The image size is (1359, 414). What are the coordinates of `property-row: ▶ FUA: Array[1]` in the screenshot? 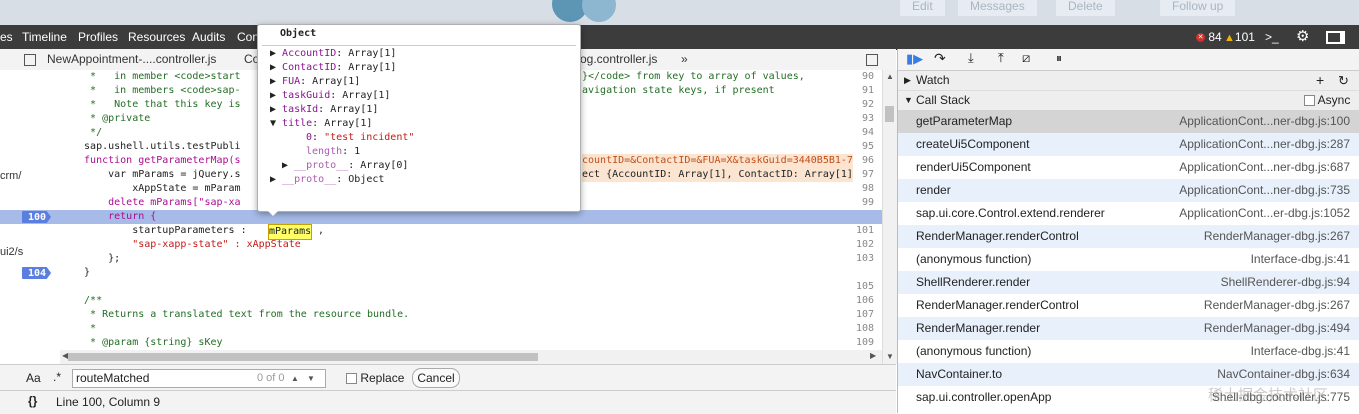 It's located at (315, 82).